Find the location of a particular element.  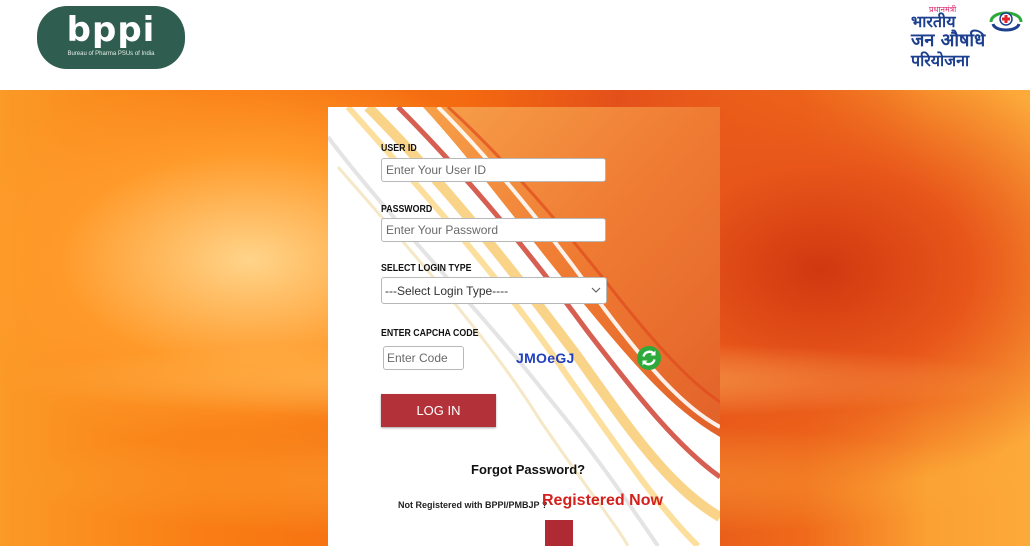

forgot-password-link: Forgot Password? is located at coordinates (528, 469).